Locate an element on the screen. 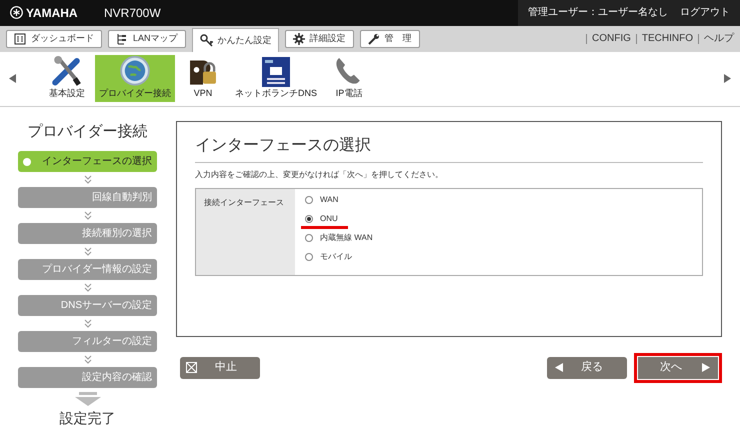 Image resolution: width=740 pixels, height=429 pixels. left-triangle-icon is located at coordinates (559, 367).